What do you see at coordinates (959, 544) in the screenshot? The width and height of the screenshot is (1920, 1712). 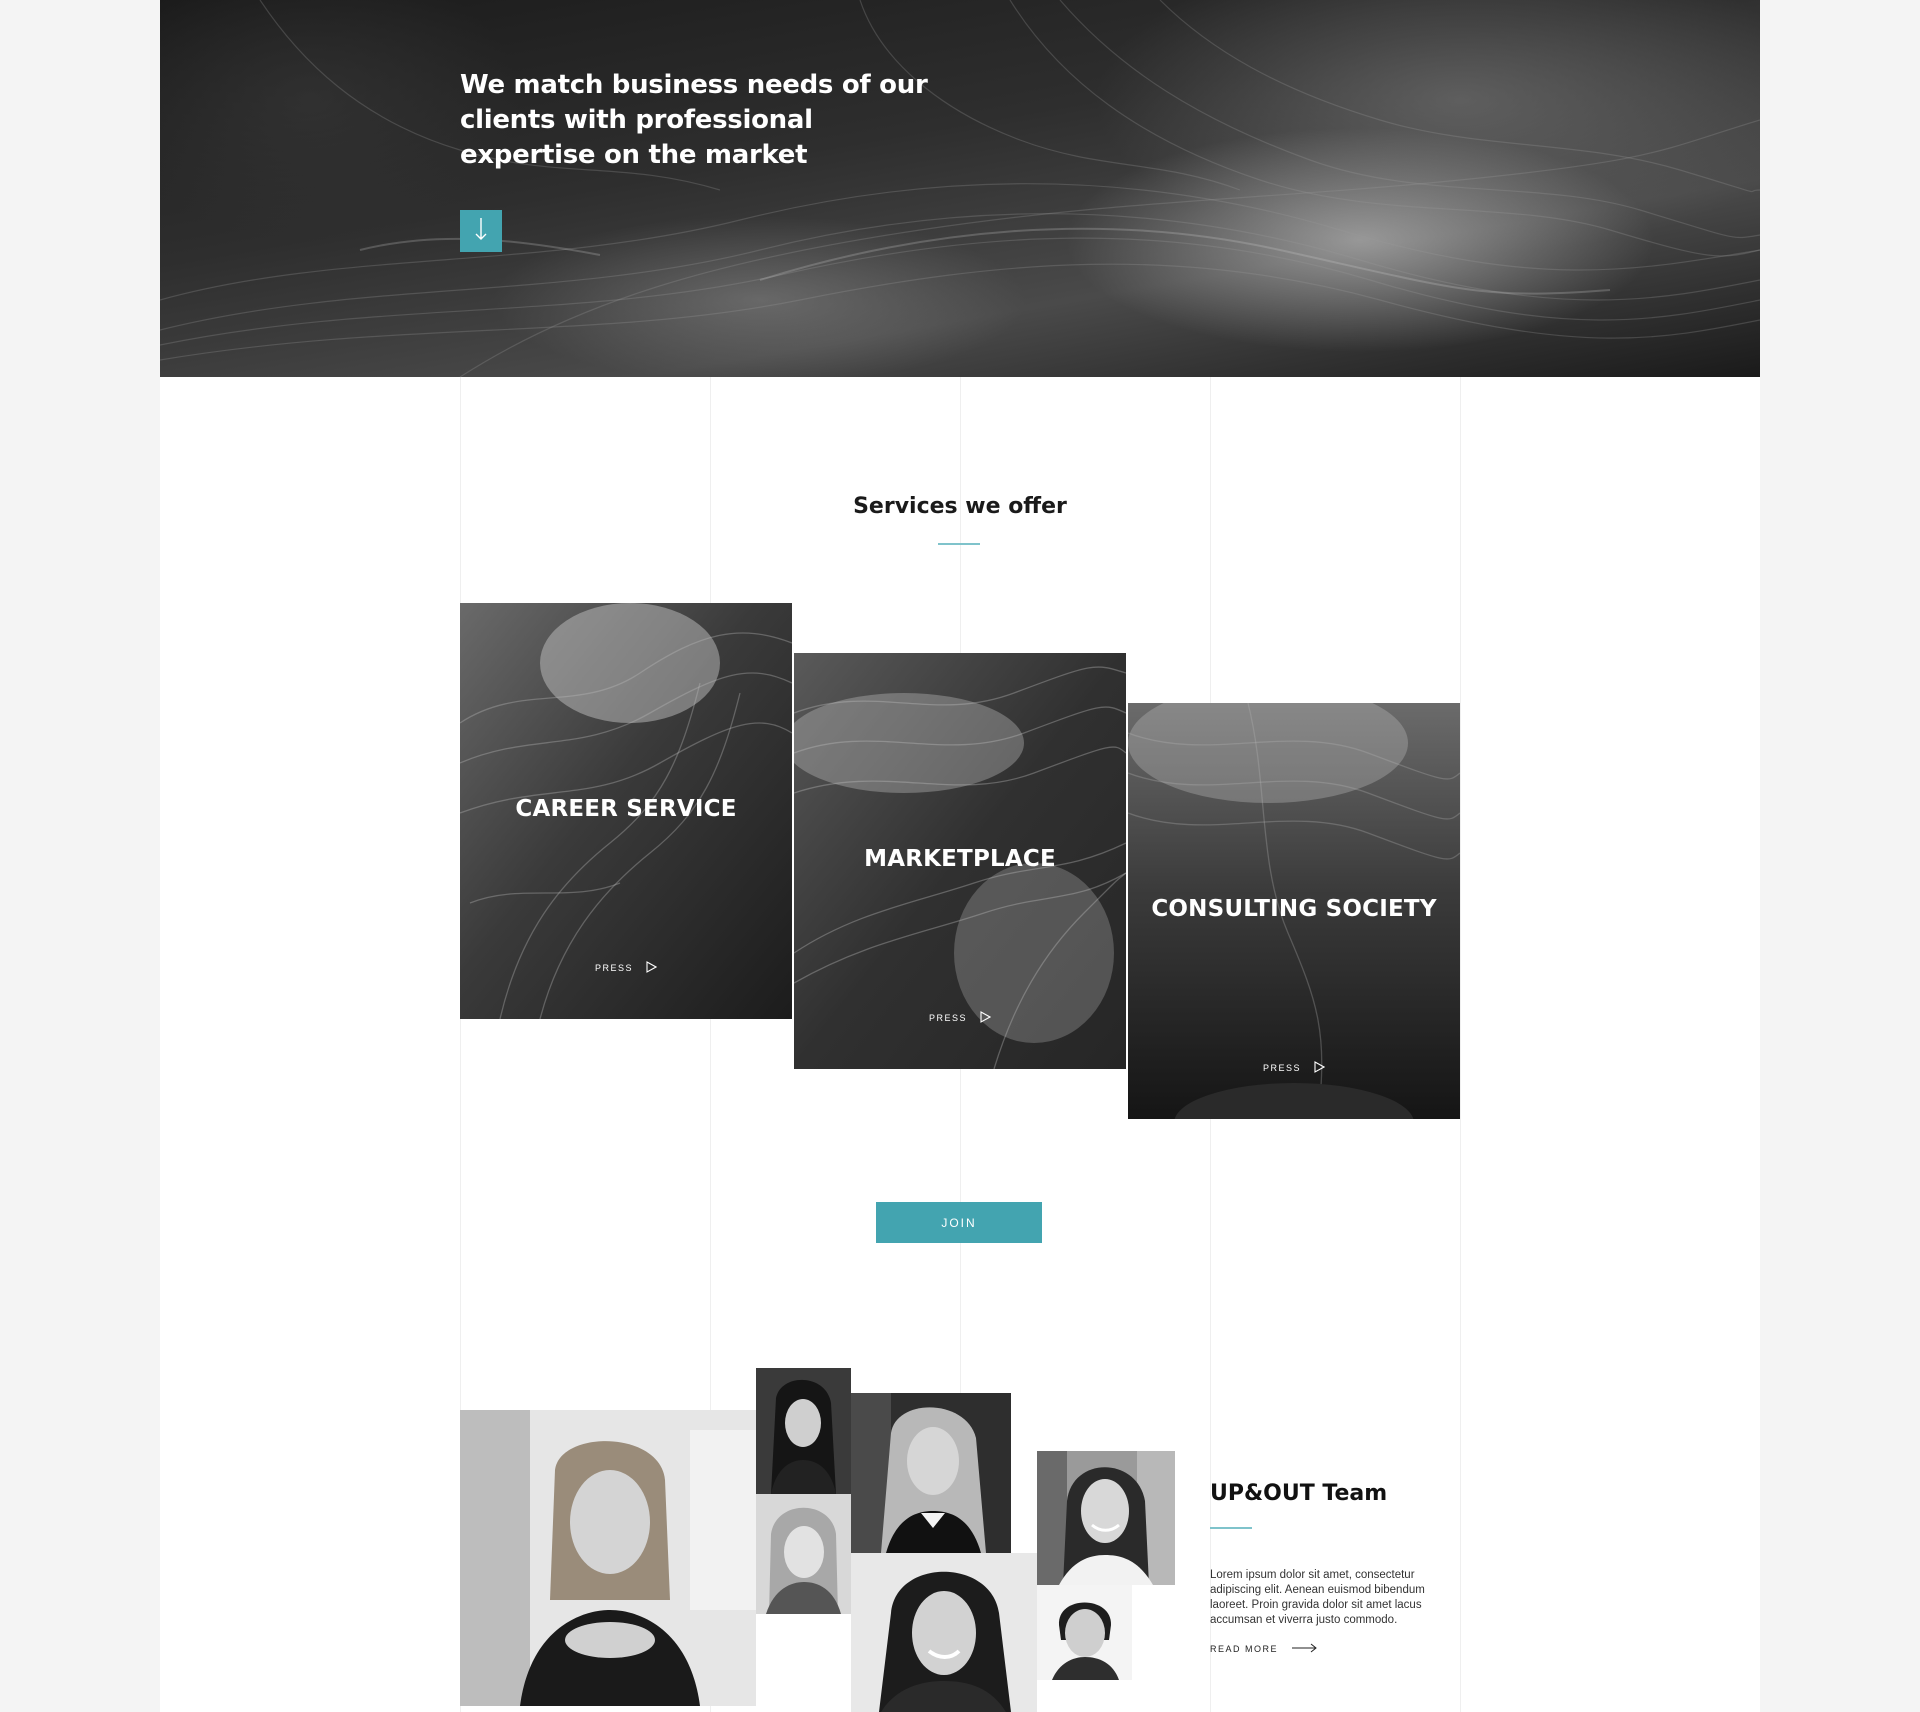 I see `services-title-underline` at bounding box center [959, 544].